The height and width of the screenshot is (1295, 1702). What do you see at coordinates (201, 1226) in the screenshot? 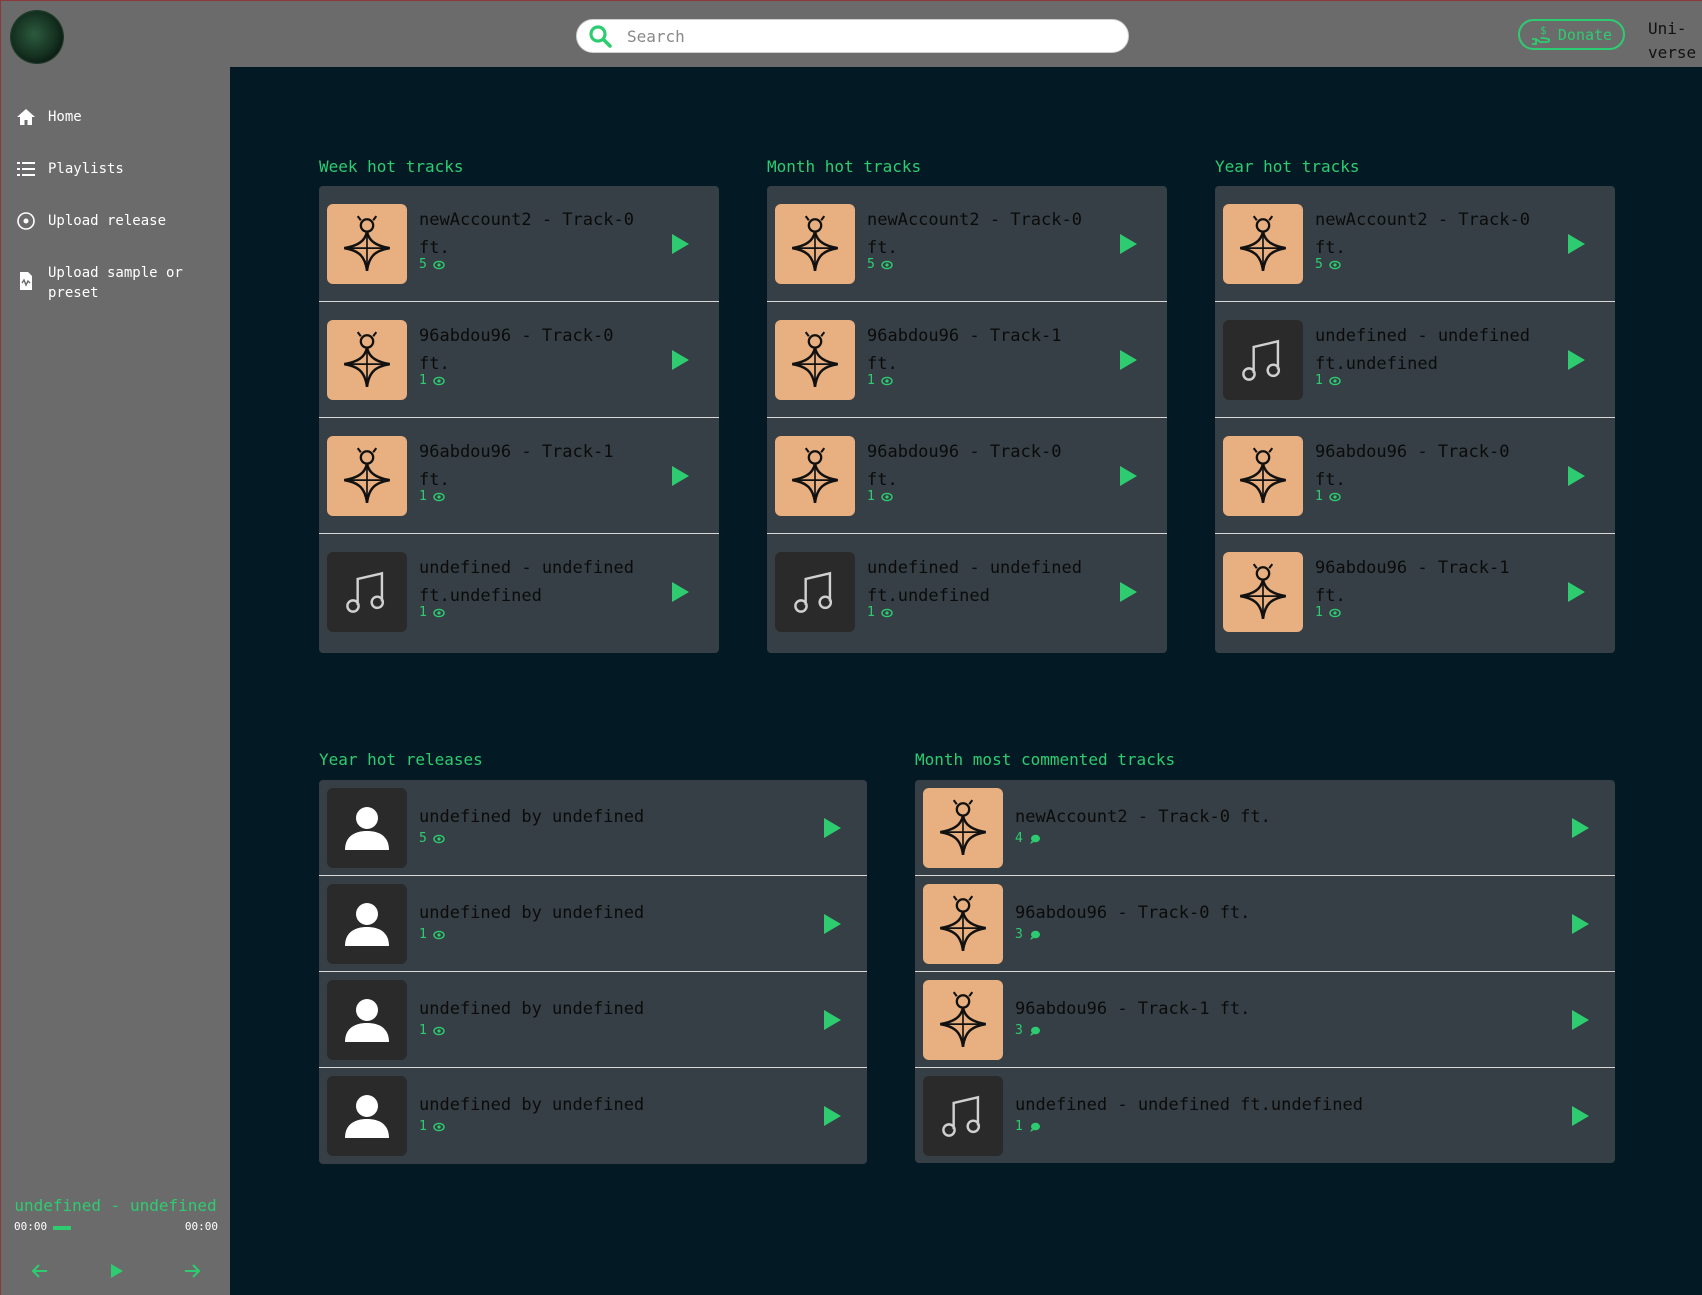
I see `player-duration: 00:00` at bounding box center [201, 1226].